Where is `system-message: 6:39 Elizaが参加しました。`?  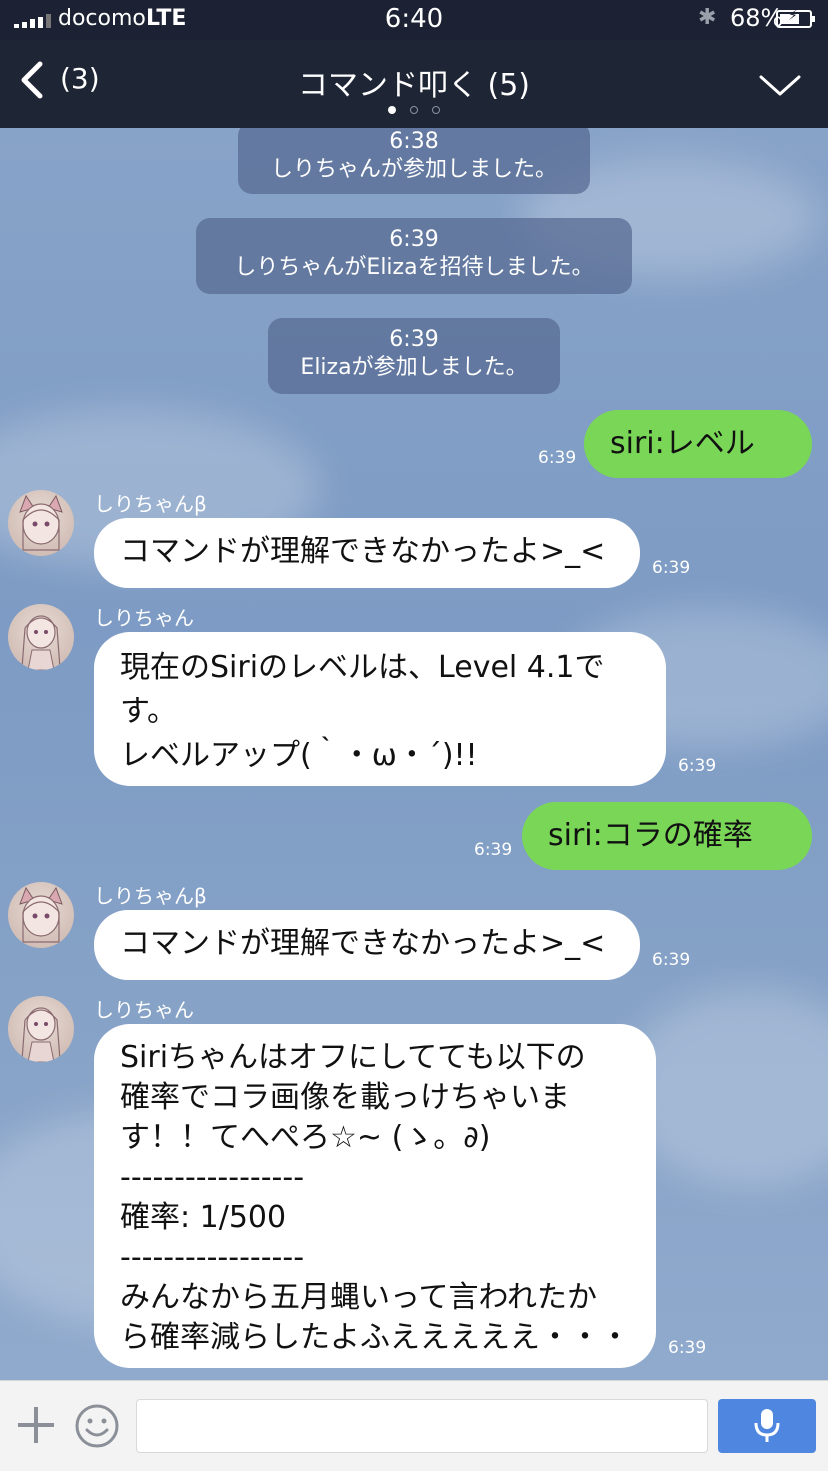 system-message: 6:39 Elizaが参加しました。 is located at coordinates (414, 356).